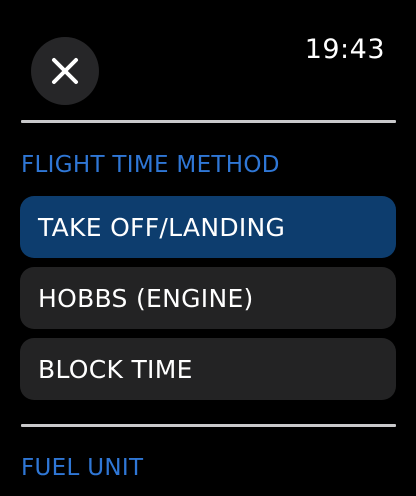 This screenshot has width=416, height=496. I want to click on close-button, so click(65, 71).